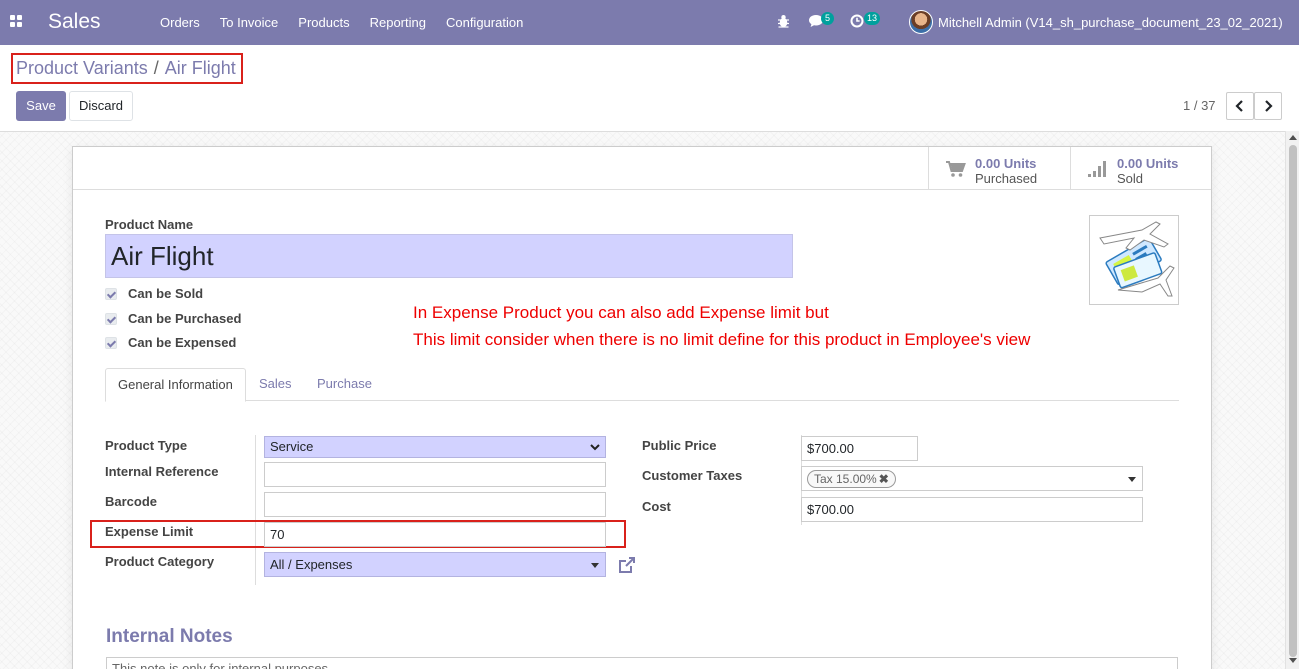 The width and height of the screenshot is (1299, 669). I want to click on sold-stat-button: 0.00 Units Sold, so click(1141, 168).